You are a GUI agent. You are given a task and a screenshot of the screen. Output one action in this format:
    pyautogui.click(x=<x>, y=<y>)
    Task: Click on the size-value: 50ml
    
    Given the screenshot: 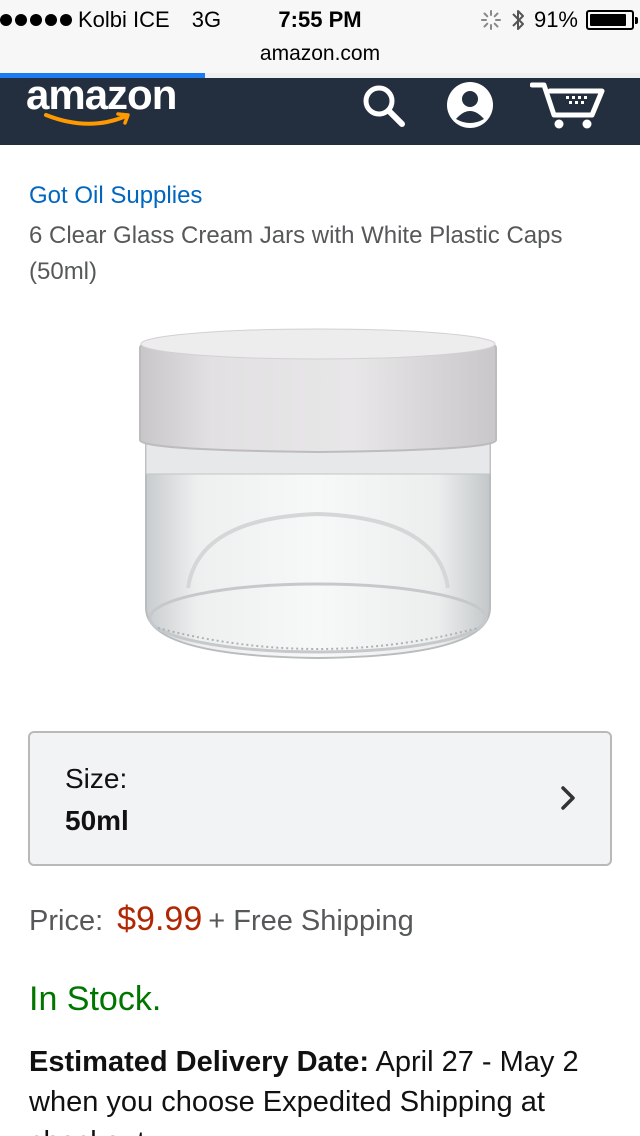 What is the action you would take?
    pyautogui.click(x=97, y=820)
    